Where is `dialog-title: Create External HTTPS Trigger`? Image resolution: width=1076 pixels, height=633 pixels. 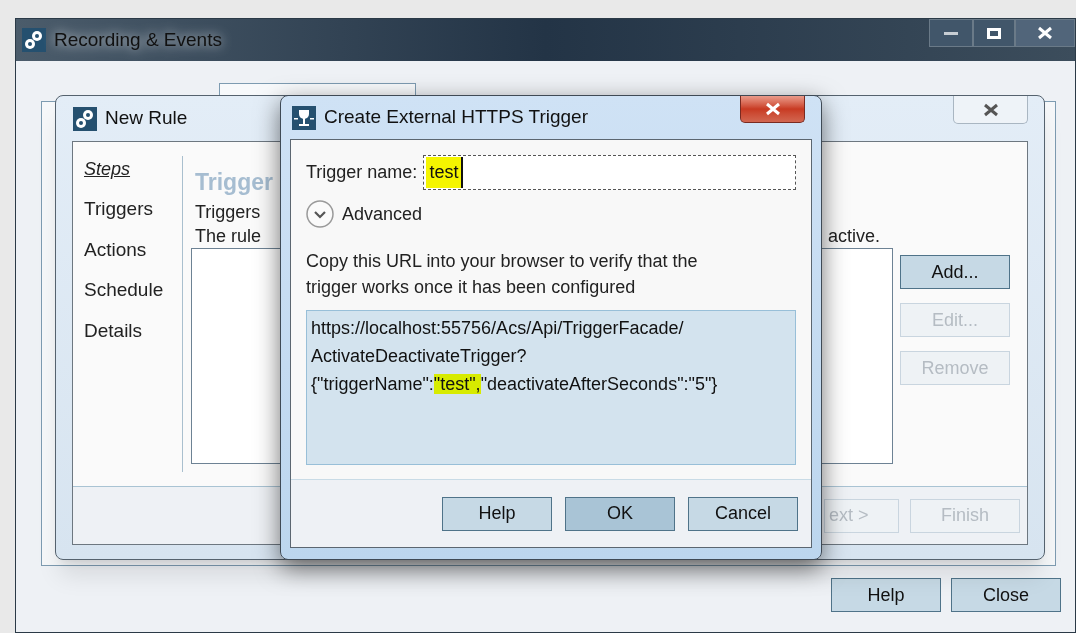 dialog-title: Create External HTTPS Trigger is located at coordinates (456, 117).